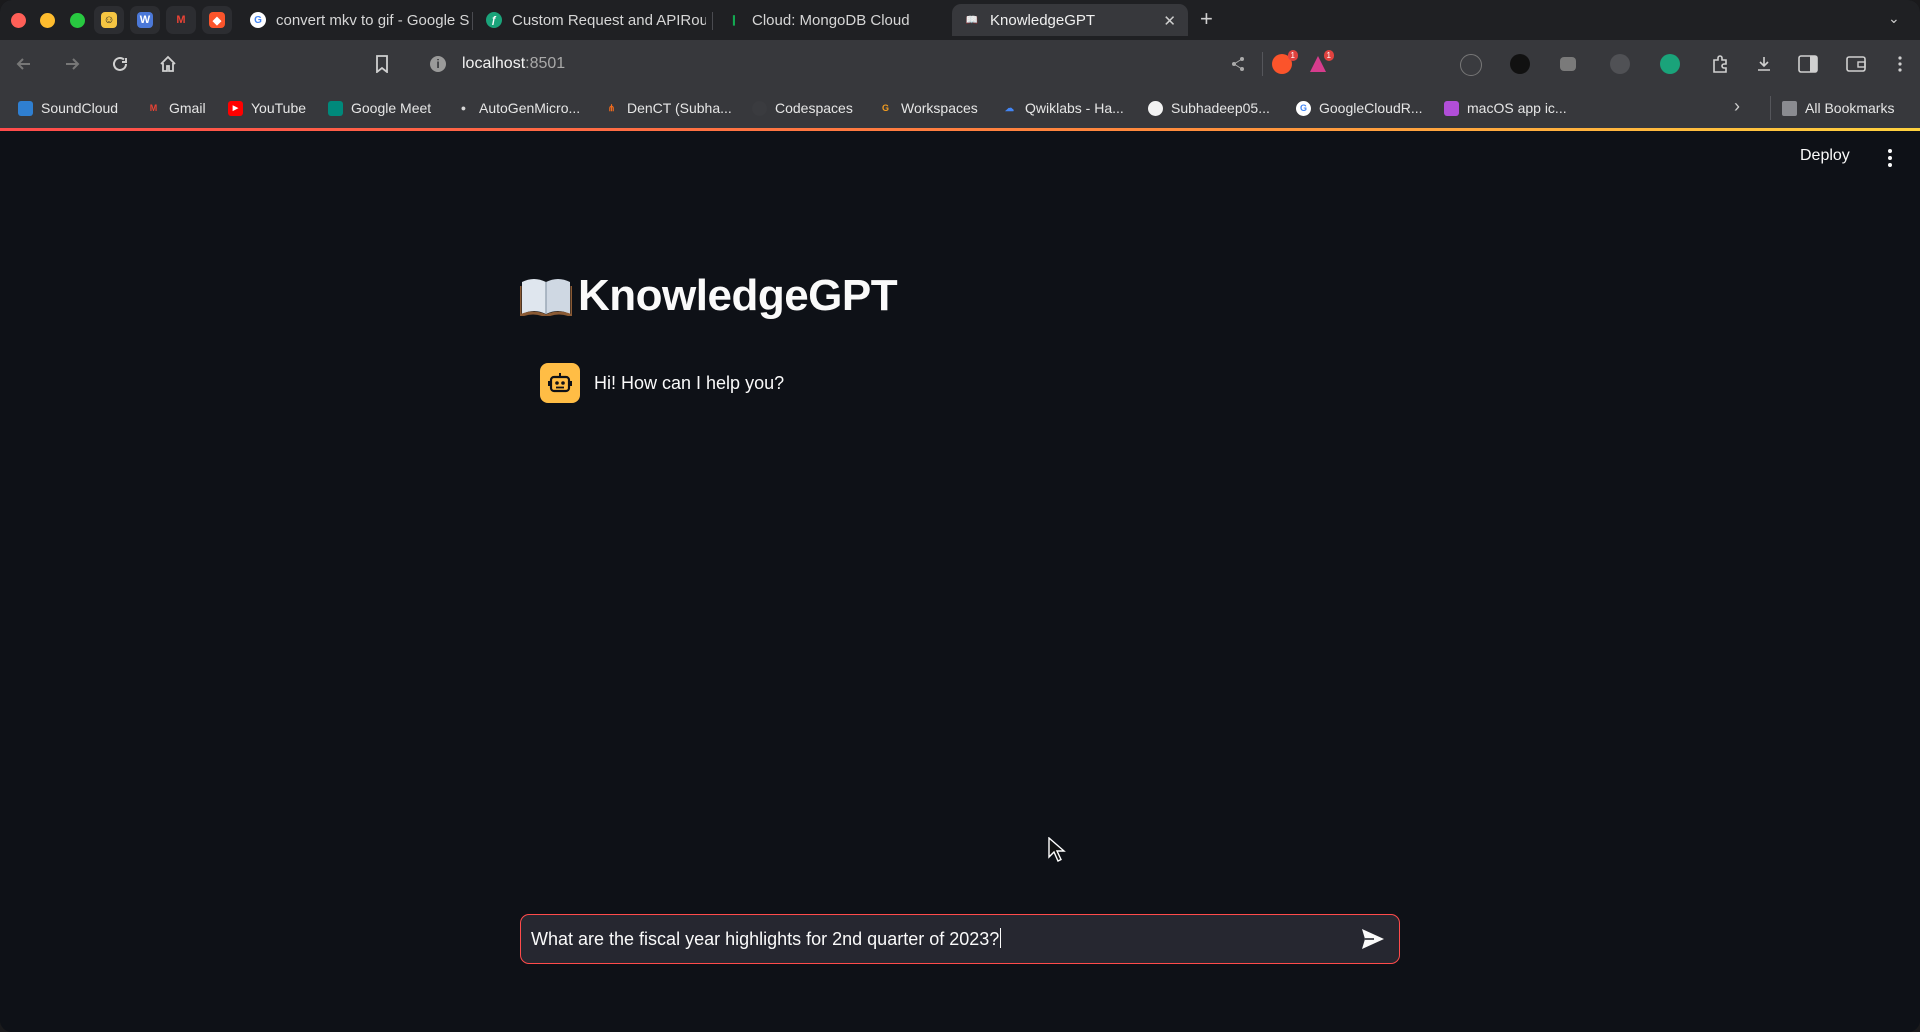 This screenshot has width=1920, height=1032. I want to click on all-bookmarks-button: All Bookmarks, so click(1838, 108).